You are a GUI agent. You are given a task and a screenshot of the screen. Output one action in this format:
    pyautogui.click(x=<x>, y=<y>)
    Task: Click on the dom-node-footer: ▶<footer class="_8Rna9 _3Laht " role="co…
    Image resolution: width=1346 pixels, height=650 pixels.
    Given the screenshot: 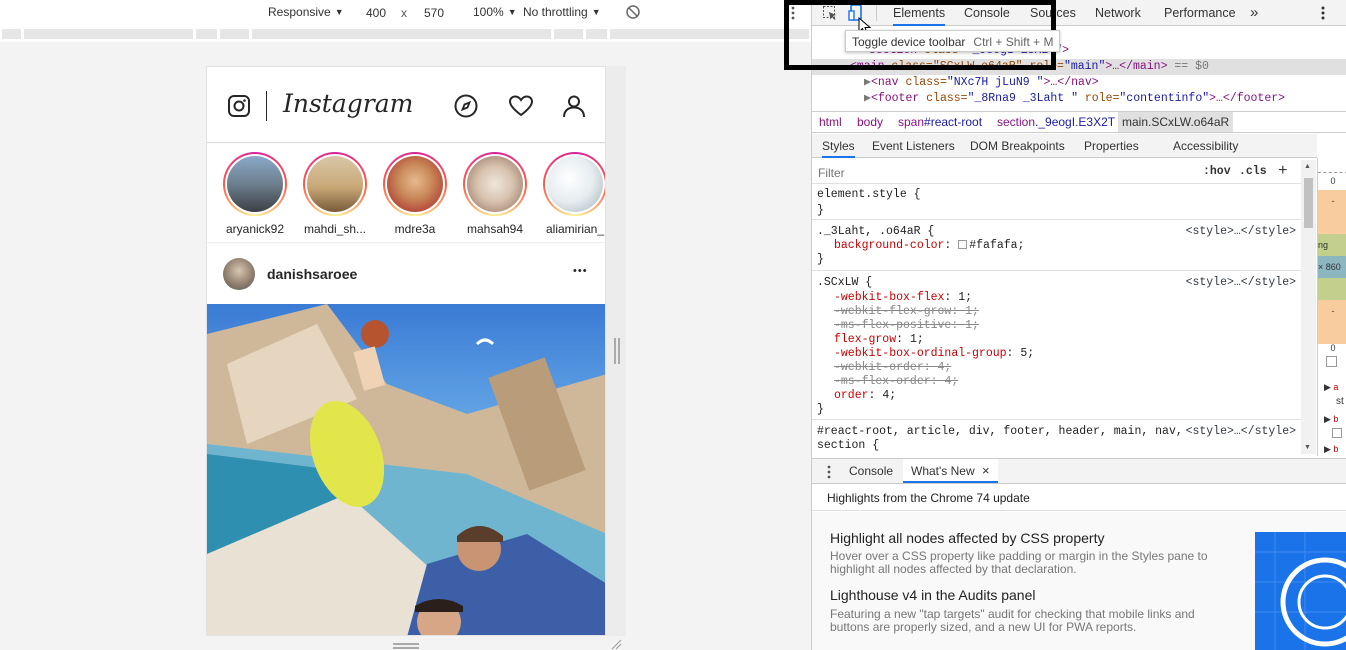 What is the action you would take?
    pyautogui.click(x=1074, y=99)
    